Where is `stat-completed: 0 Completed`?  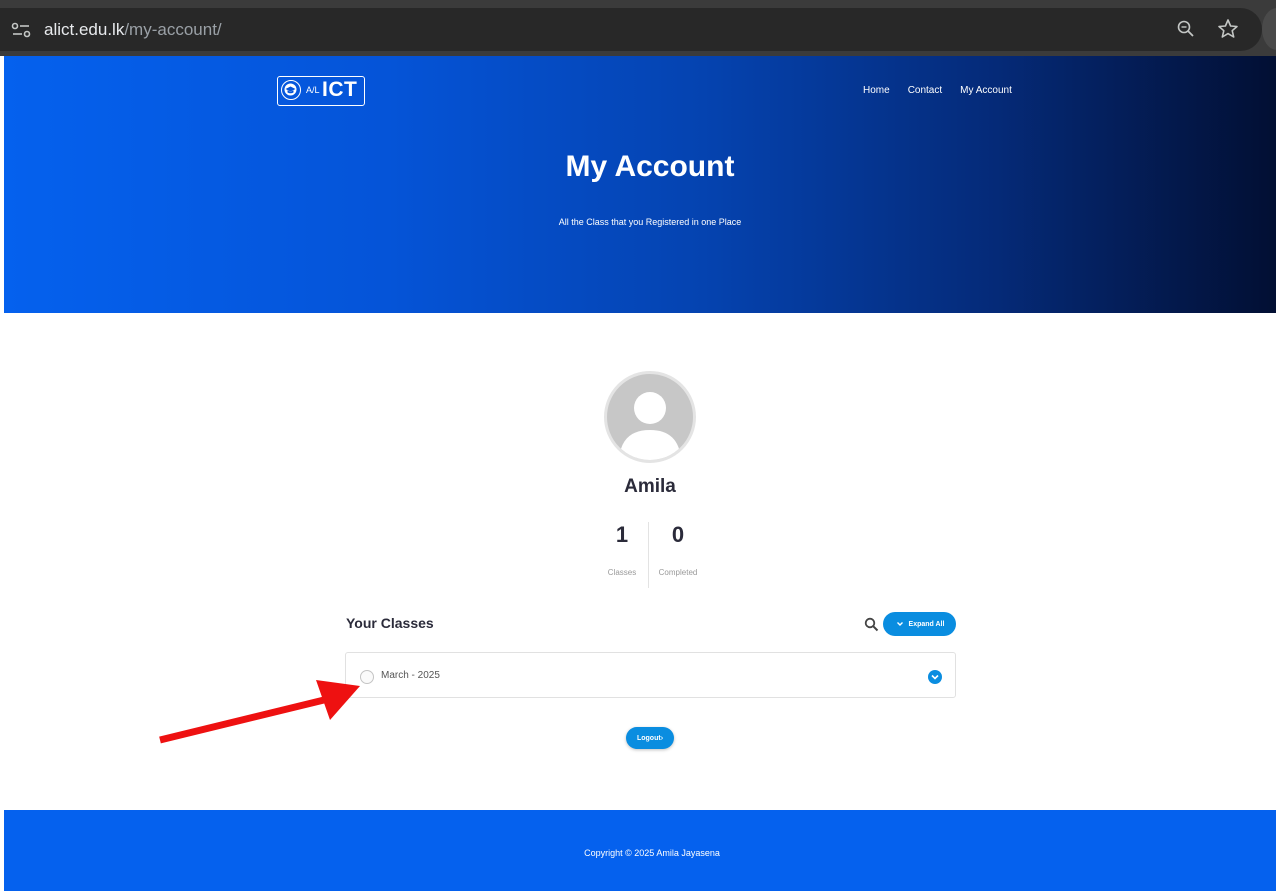 stat-completed: 0 Completed is located at coordinates (678, 549).